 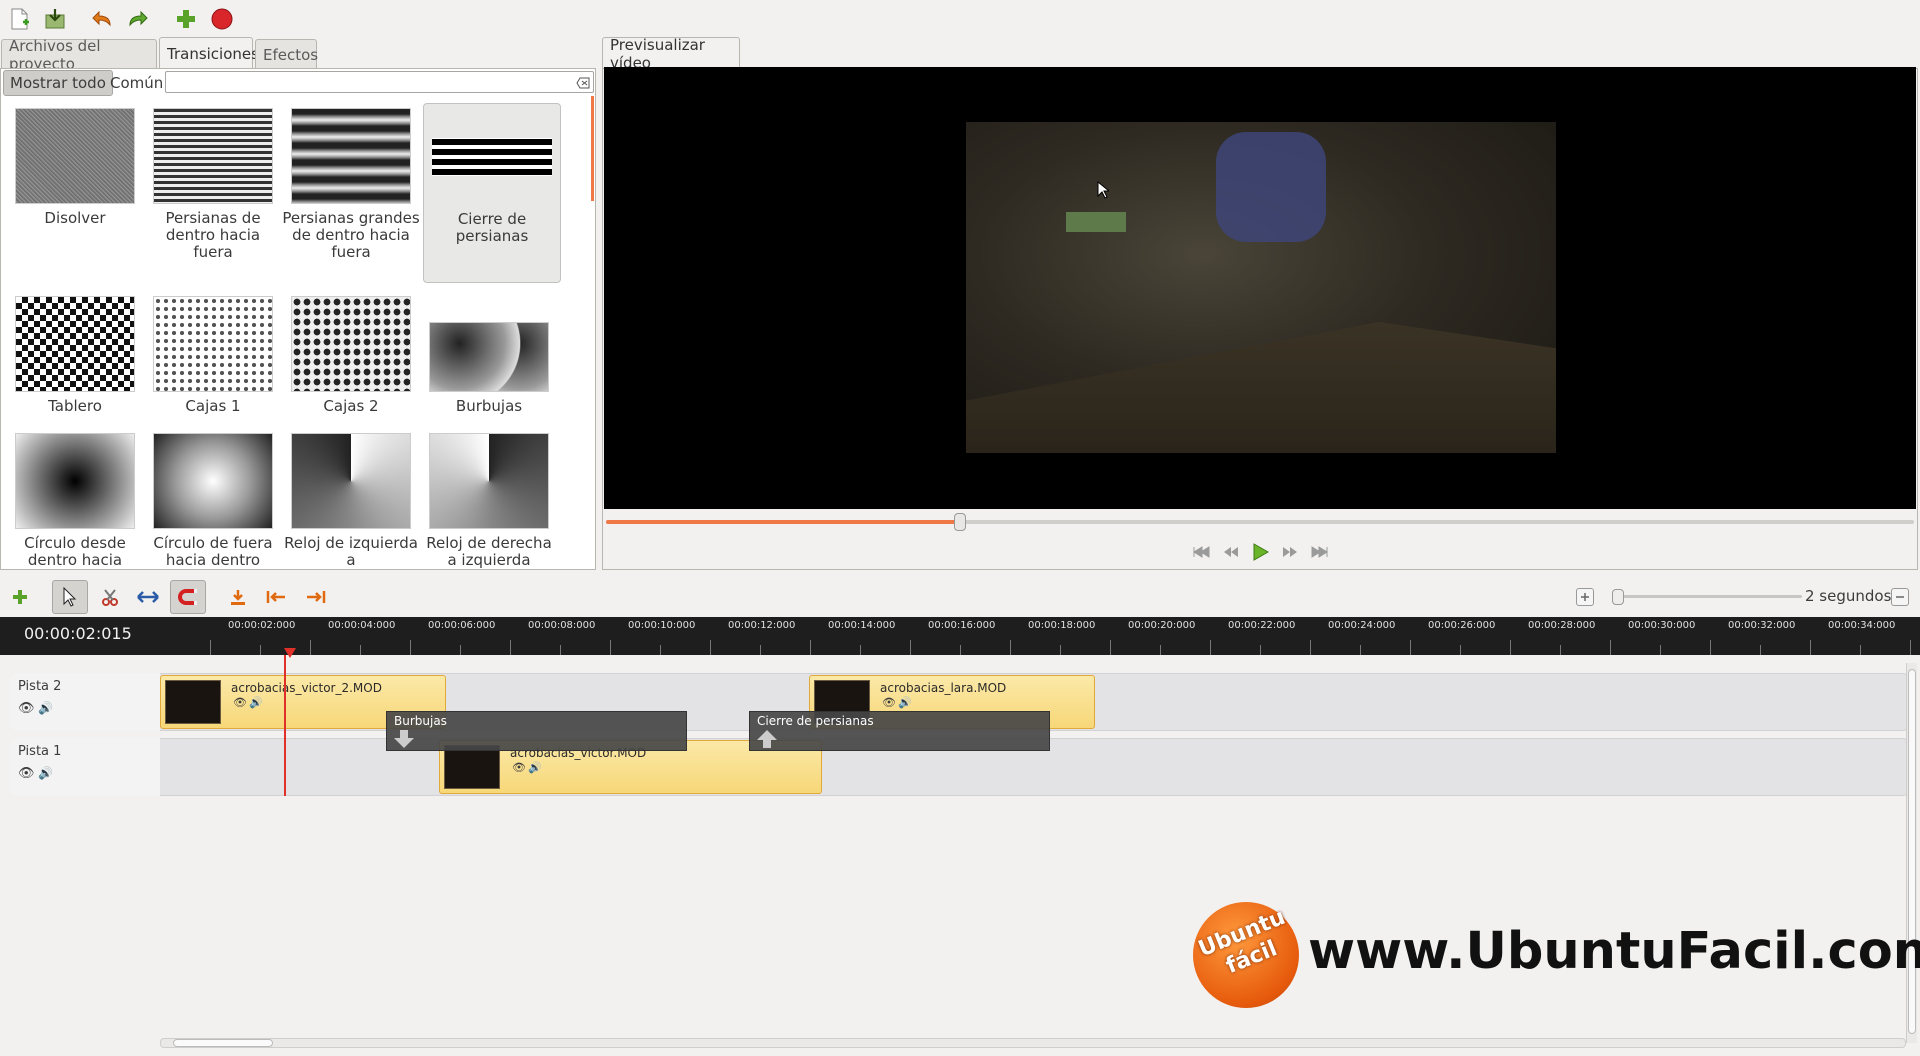 What do you see at coordinates (379, 82) in the screenshot?
I see `search-input` at bounding box center [379, 82].